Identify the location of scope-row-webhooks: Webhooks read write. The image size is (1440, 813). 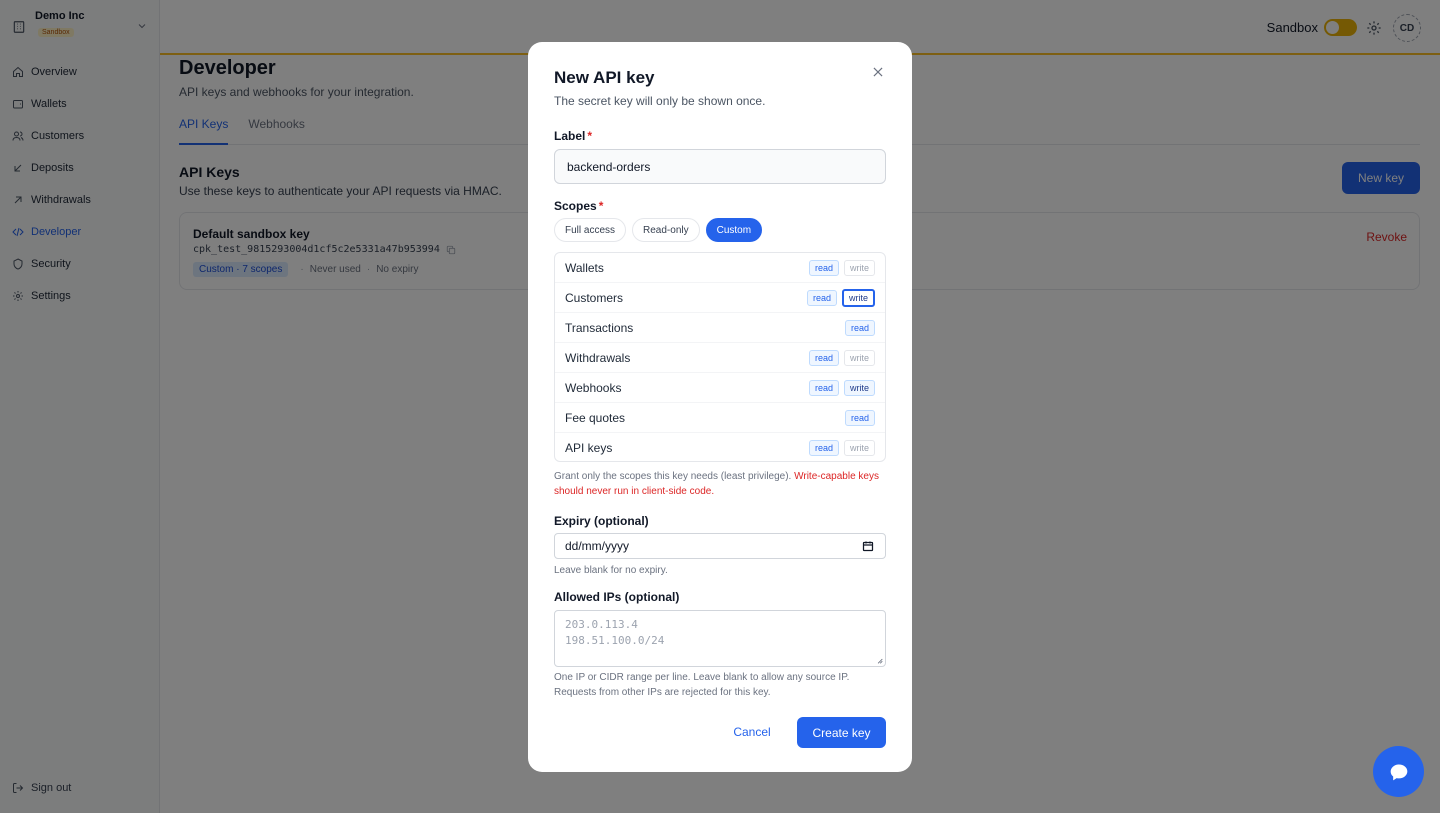
(720, 388).